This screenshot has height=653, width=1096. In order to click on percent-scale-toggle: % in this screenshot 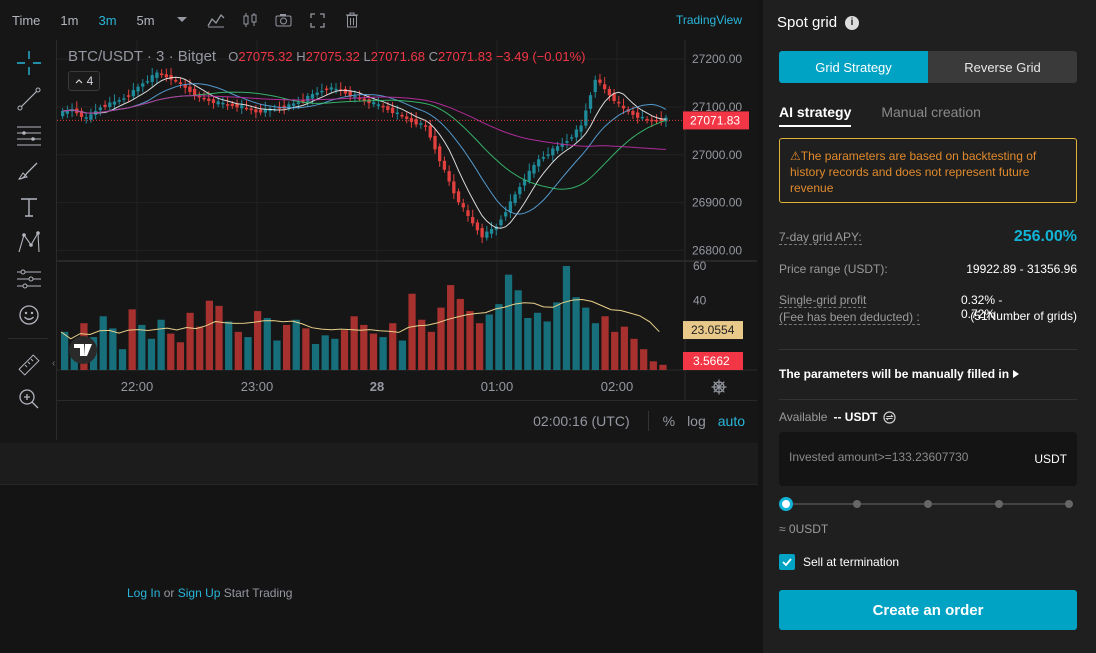, I will do `click(669, 421)`.